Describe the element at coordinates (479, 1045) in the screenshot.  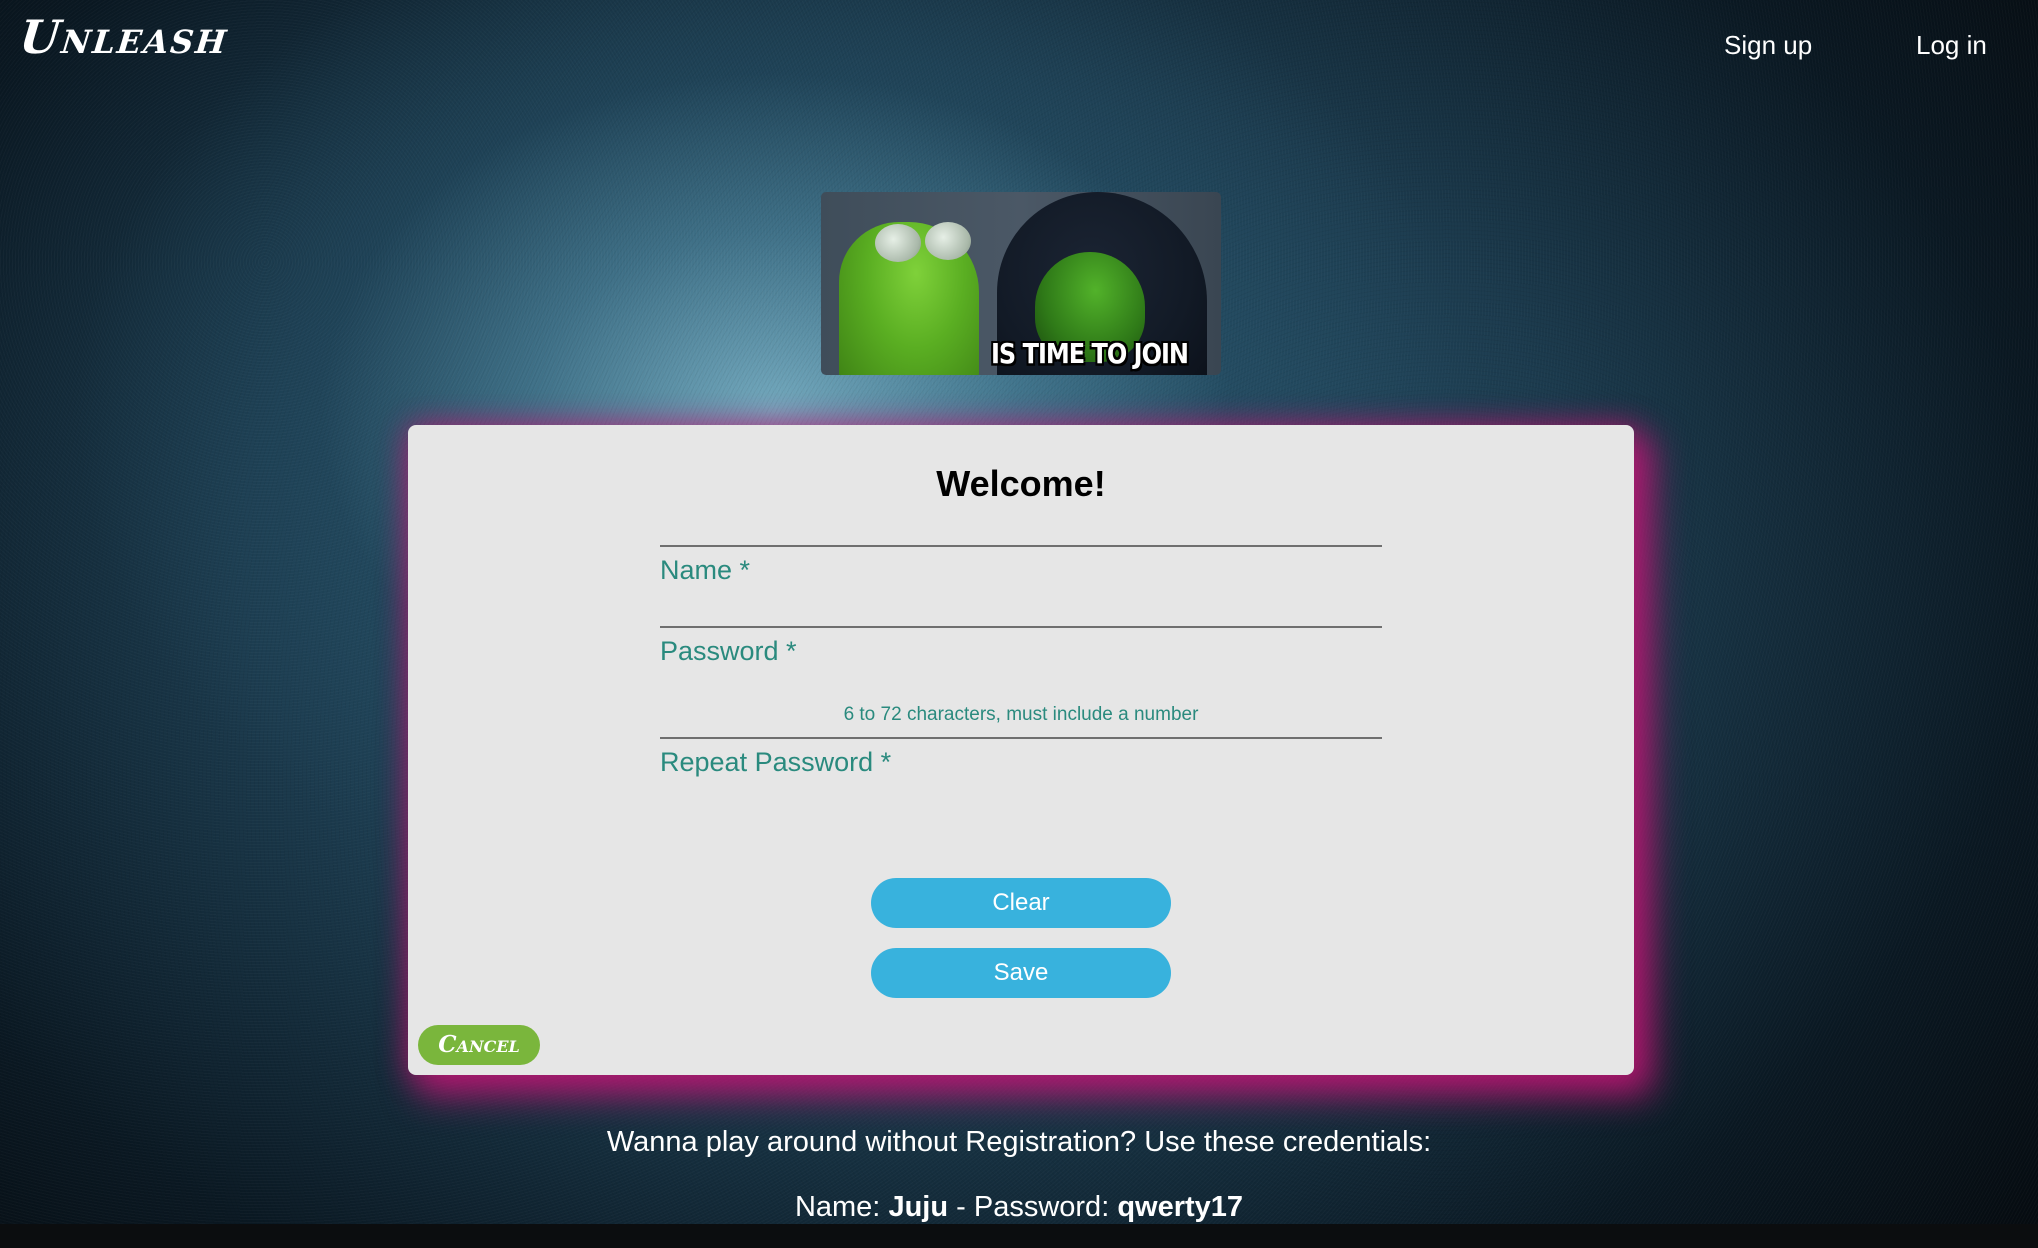
I see `cancel-button: Cancel` at that location.